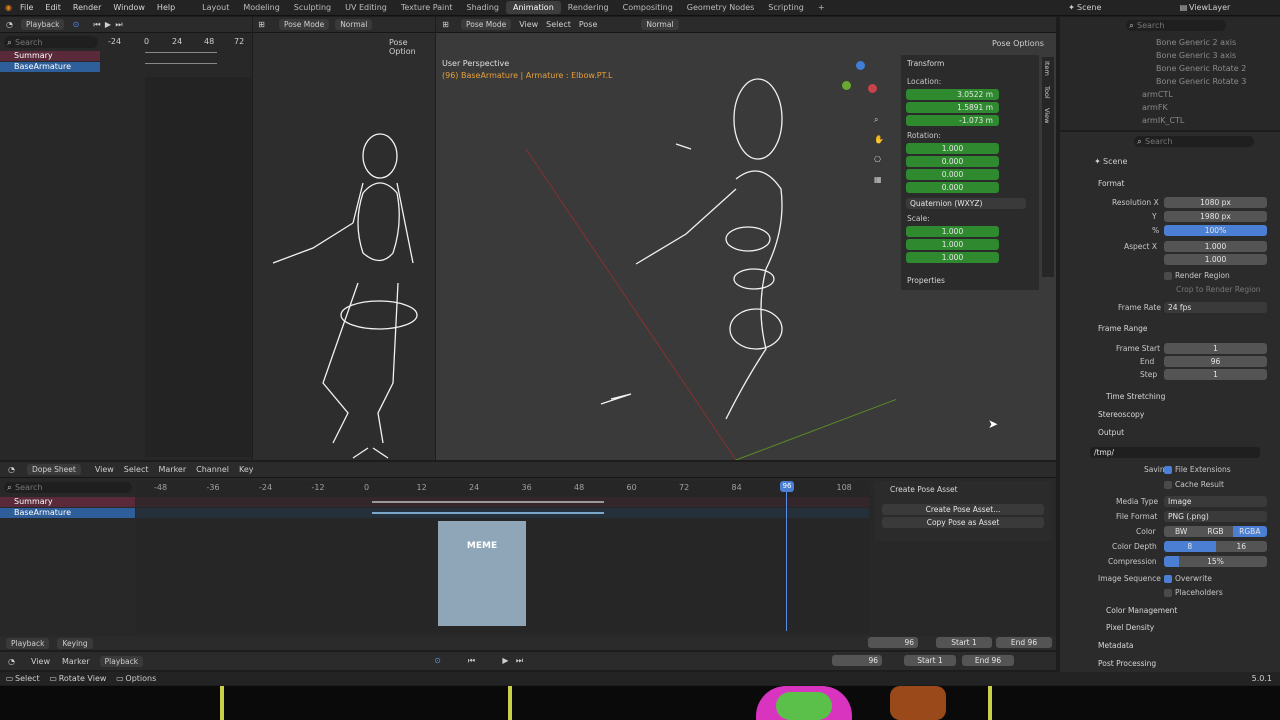  I want to click on menu-window: Window, so click(129, 7).